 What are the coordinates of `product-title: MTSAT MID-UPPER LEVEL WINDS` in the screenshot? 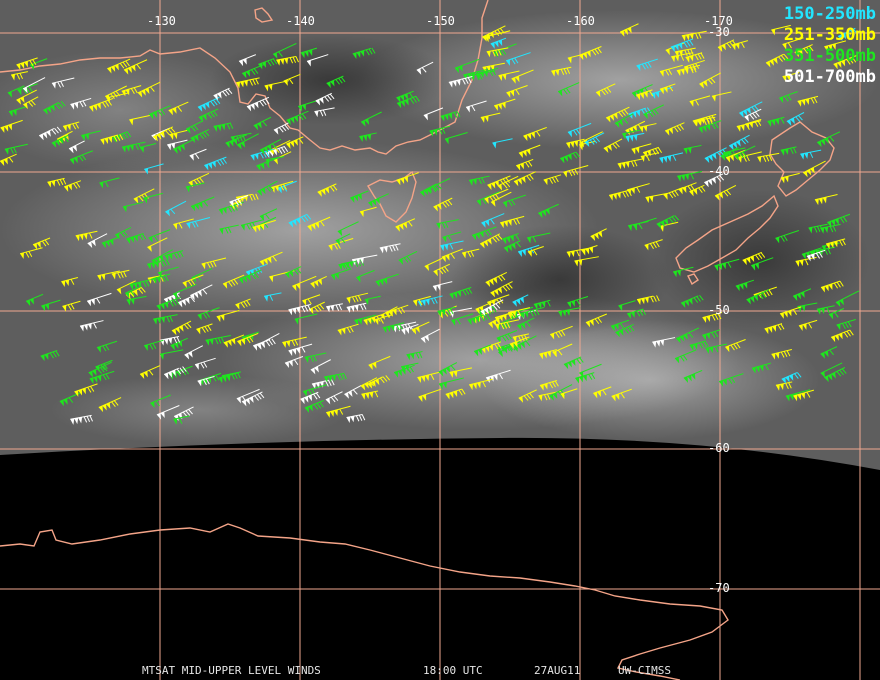 It's located at (231, 670).